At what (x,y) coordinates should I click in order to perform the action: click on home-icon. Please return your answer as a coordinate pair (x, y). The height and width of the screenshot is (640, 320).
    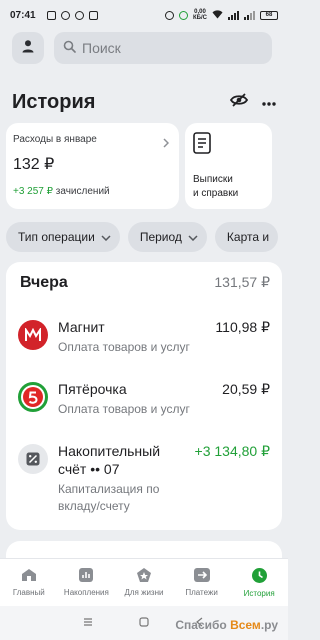
    Looking at the image, I should click on (29, 576).